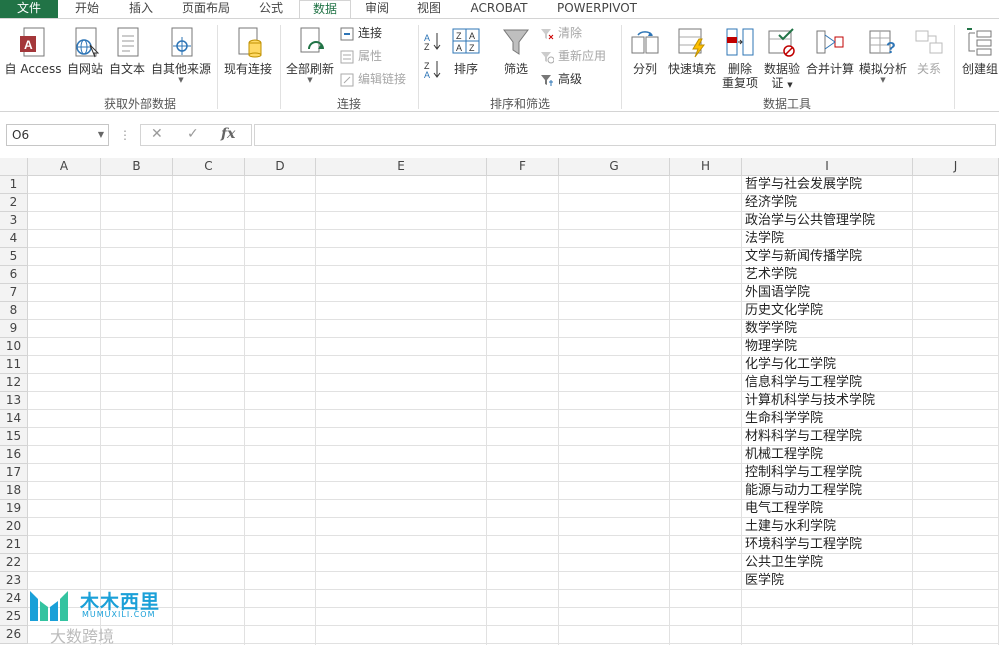  Describe the element at coordinates (325, 9) in the screenshot. I see `tab-data: 数据` at that location.